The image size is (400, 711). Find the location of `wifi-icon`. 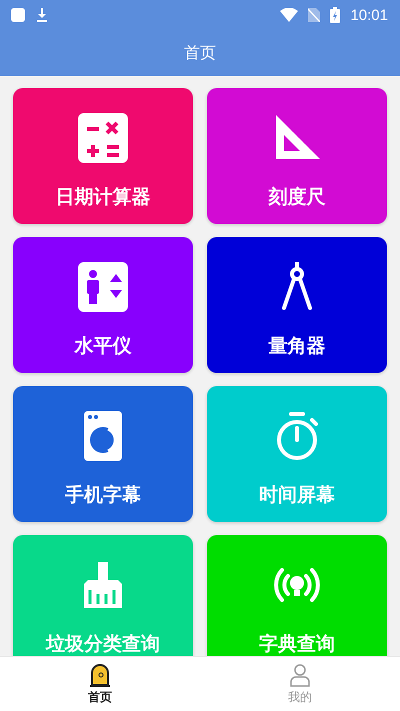

wifi-icon is located at coordinates (289, 15).